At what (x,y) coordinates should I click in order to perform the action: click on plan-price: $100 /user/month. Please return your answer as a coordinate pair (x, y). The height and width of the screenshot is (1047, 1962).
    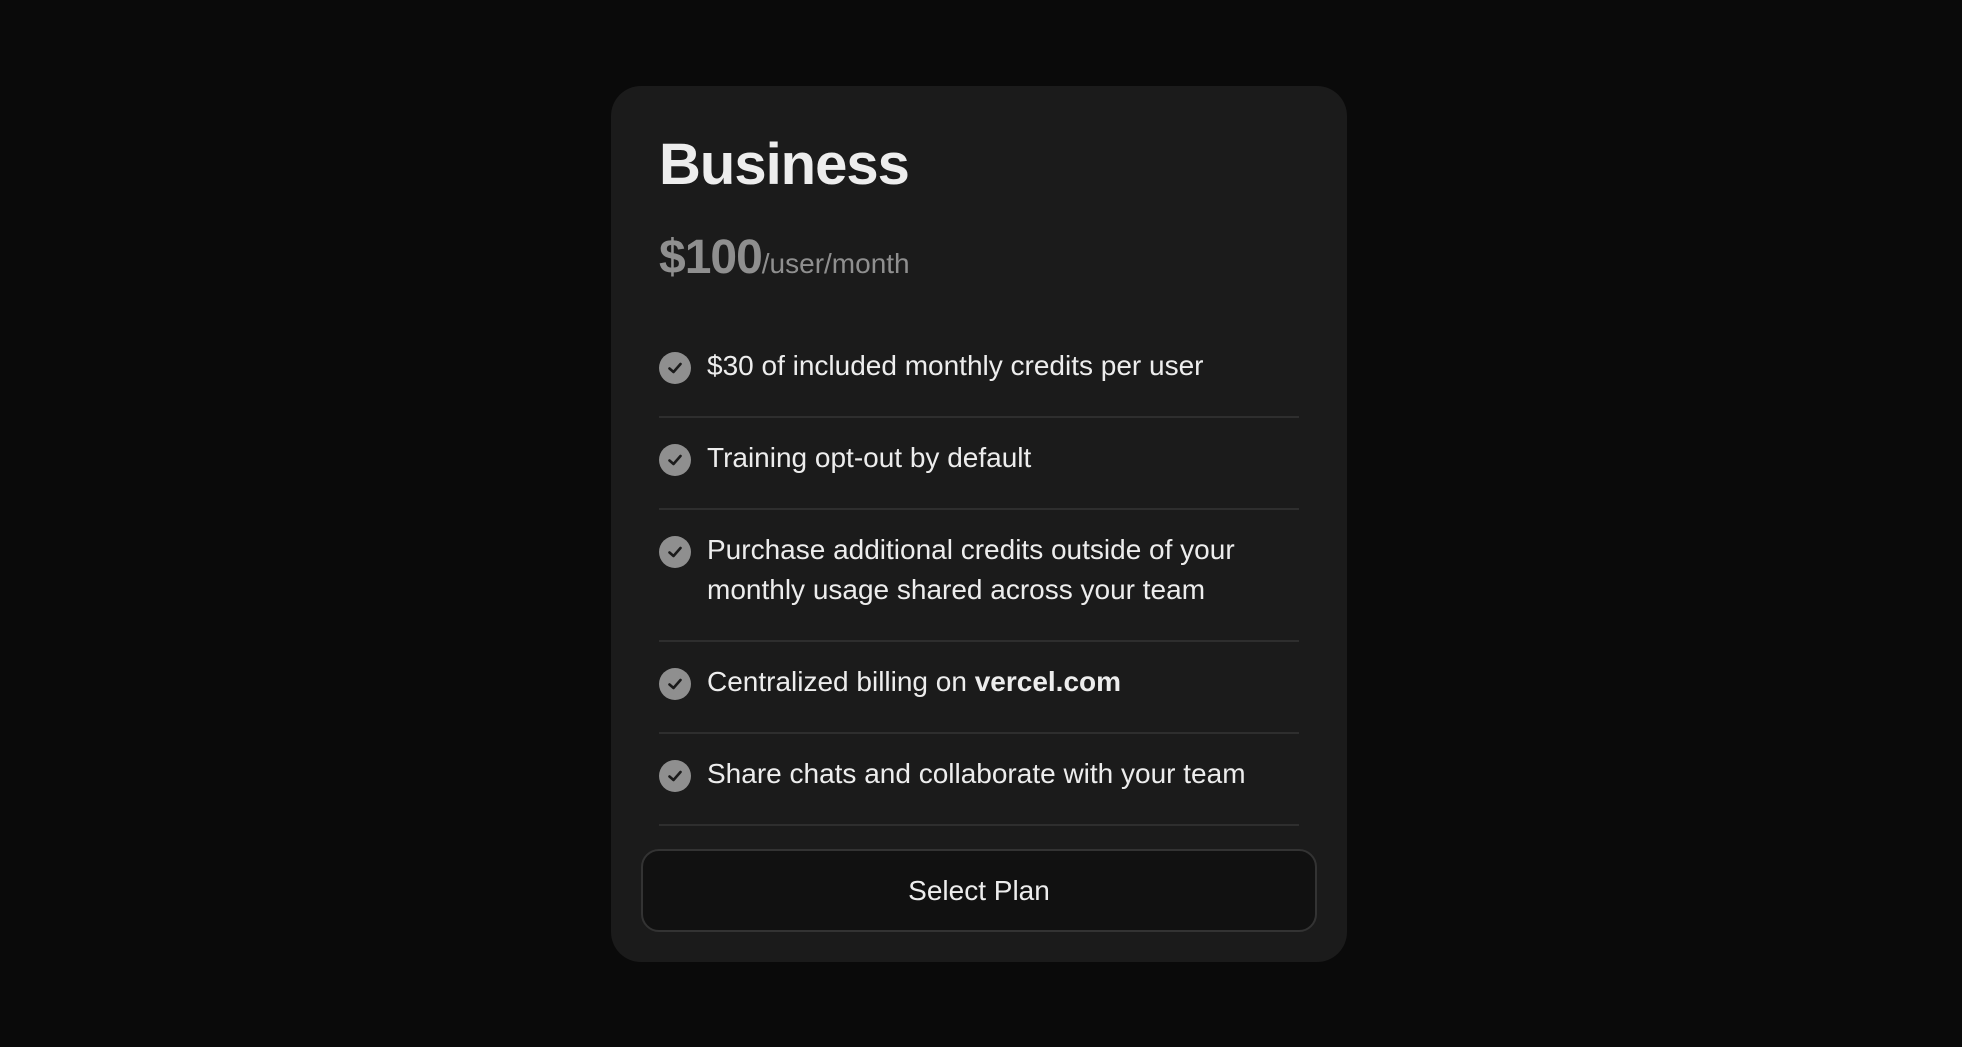
    Looking at the image, I should click on (784, 258).